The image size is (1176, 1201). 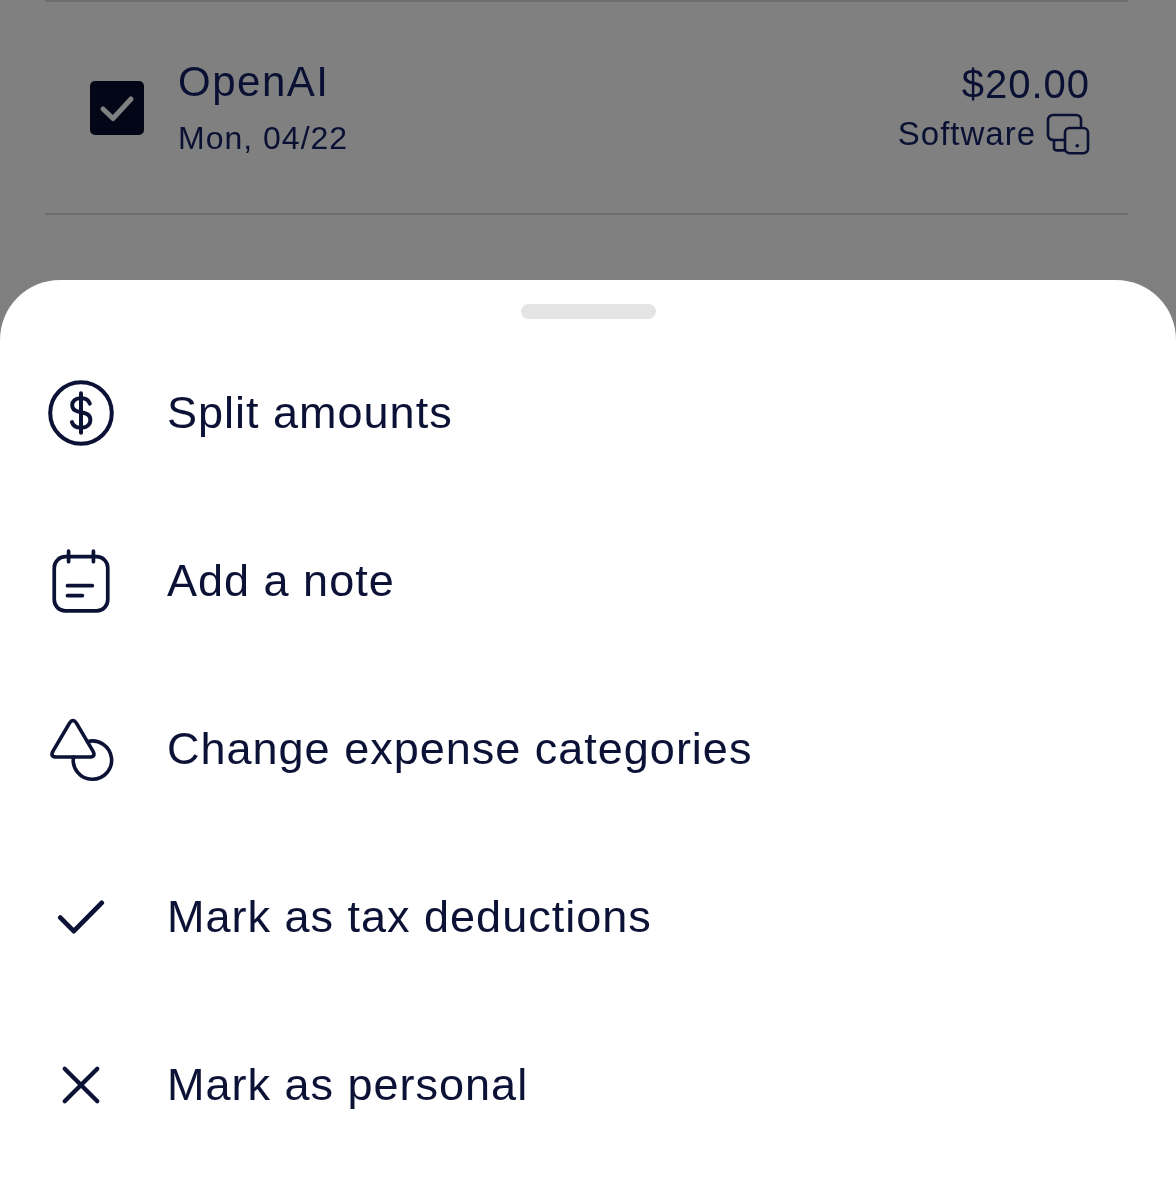 What do you see at coordinates (81, 1085) in the screenshot?
I see `cross-icon` at bounding box center [81, 1085].